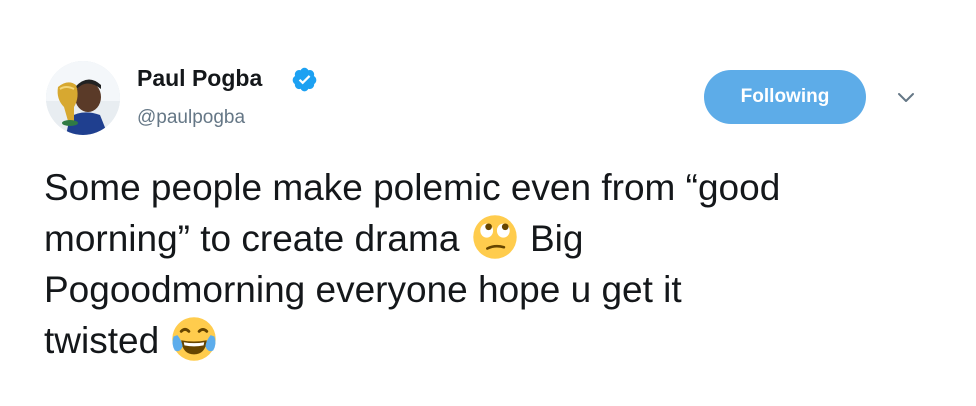 This screenshot has width=976, height=406. I want to click on chevron-down-icon, so click(906, 97).